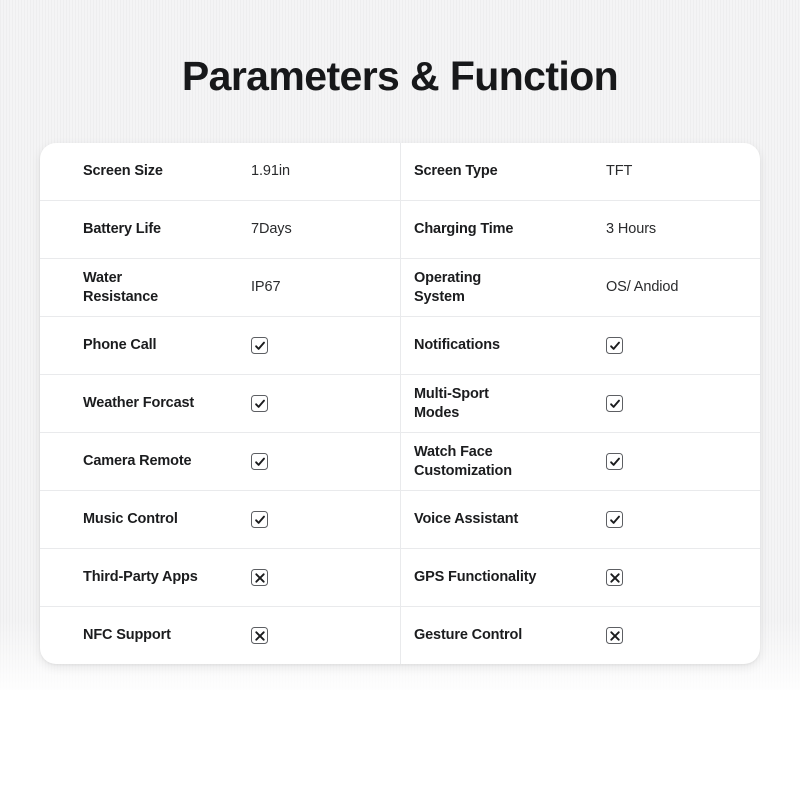 The height and width of the screenshot is (800, 800). Describe the element at coordinates (580, 461) in the screenshot. I see `spec-cell-right: Watch Face Customization` at that location.